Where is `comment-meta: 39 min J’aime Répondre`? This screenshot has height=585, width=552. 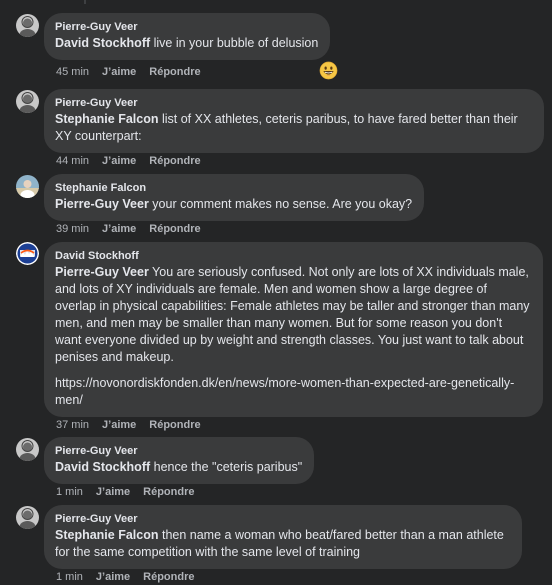 comment-meta: 39 min J’aime Répondre is located at coordinates (135, 229).